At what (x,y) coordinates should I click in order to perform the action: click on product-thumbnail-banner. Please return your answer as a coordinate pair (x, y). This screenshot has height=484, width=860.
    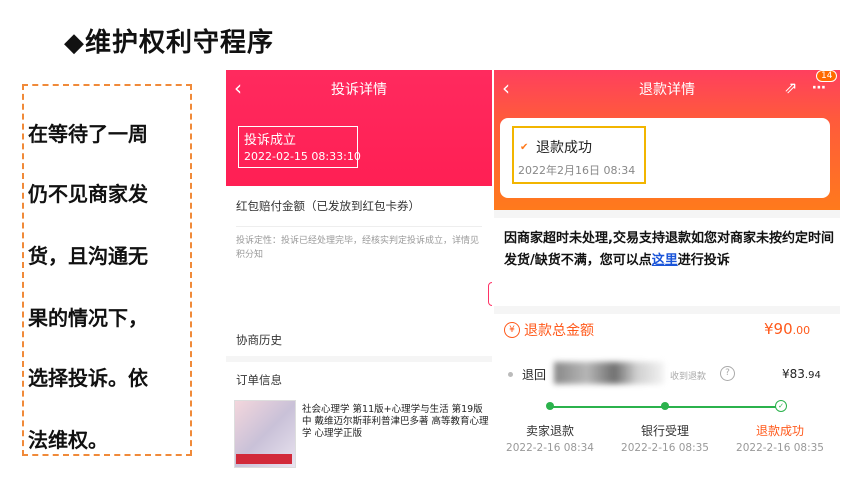
    Looking at the image, I should click on (264, 459).